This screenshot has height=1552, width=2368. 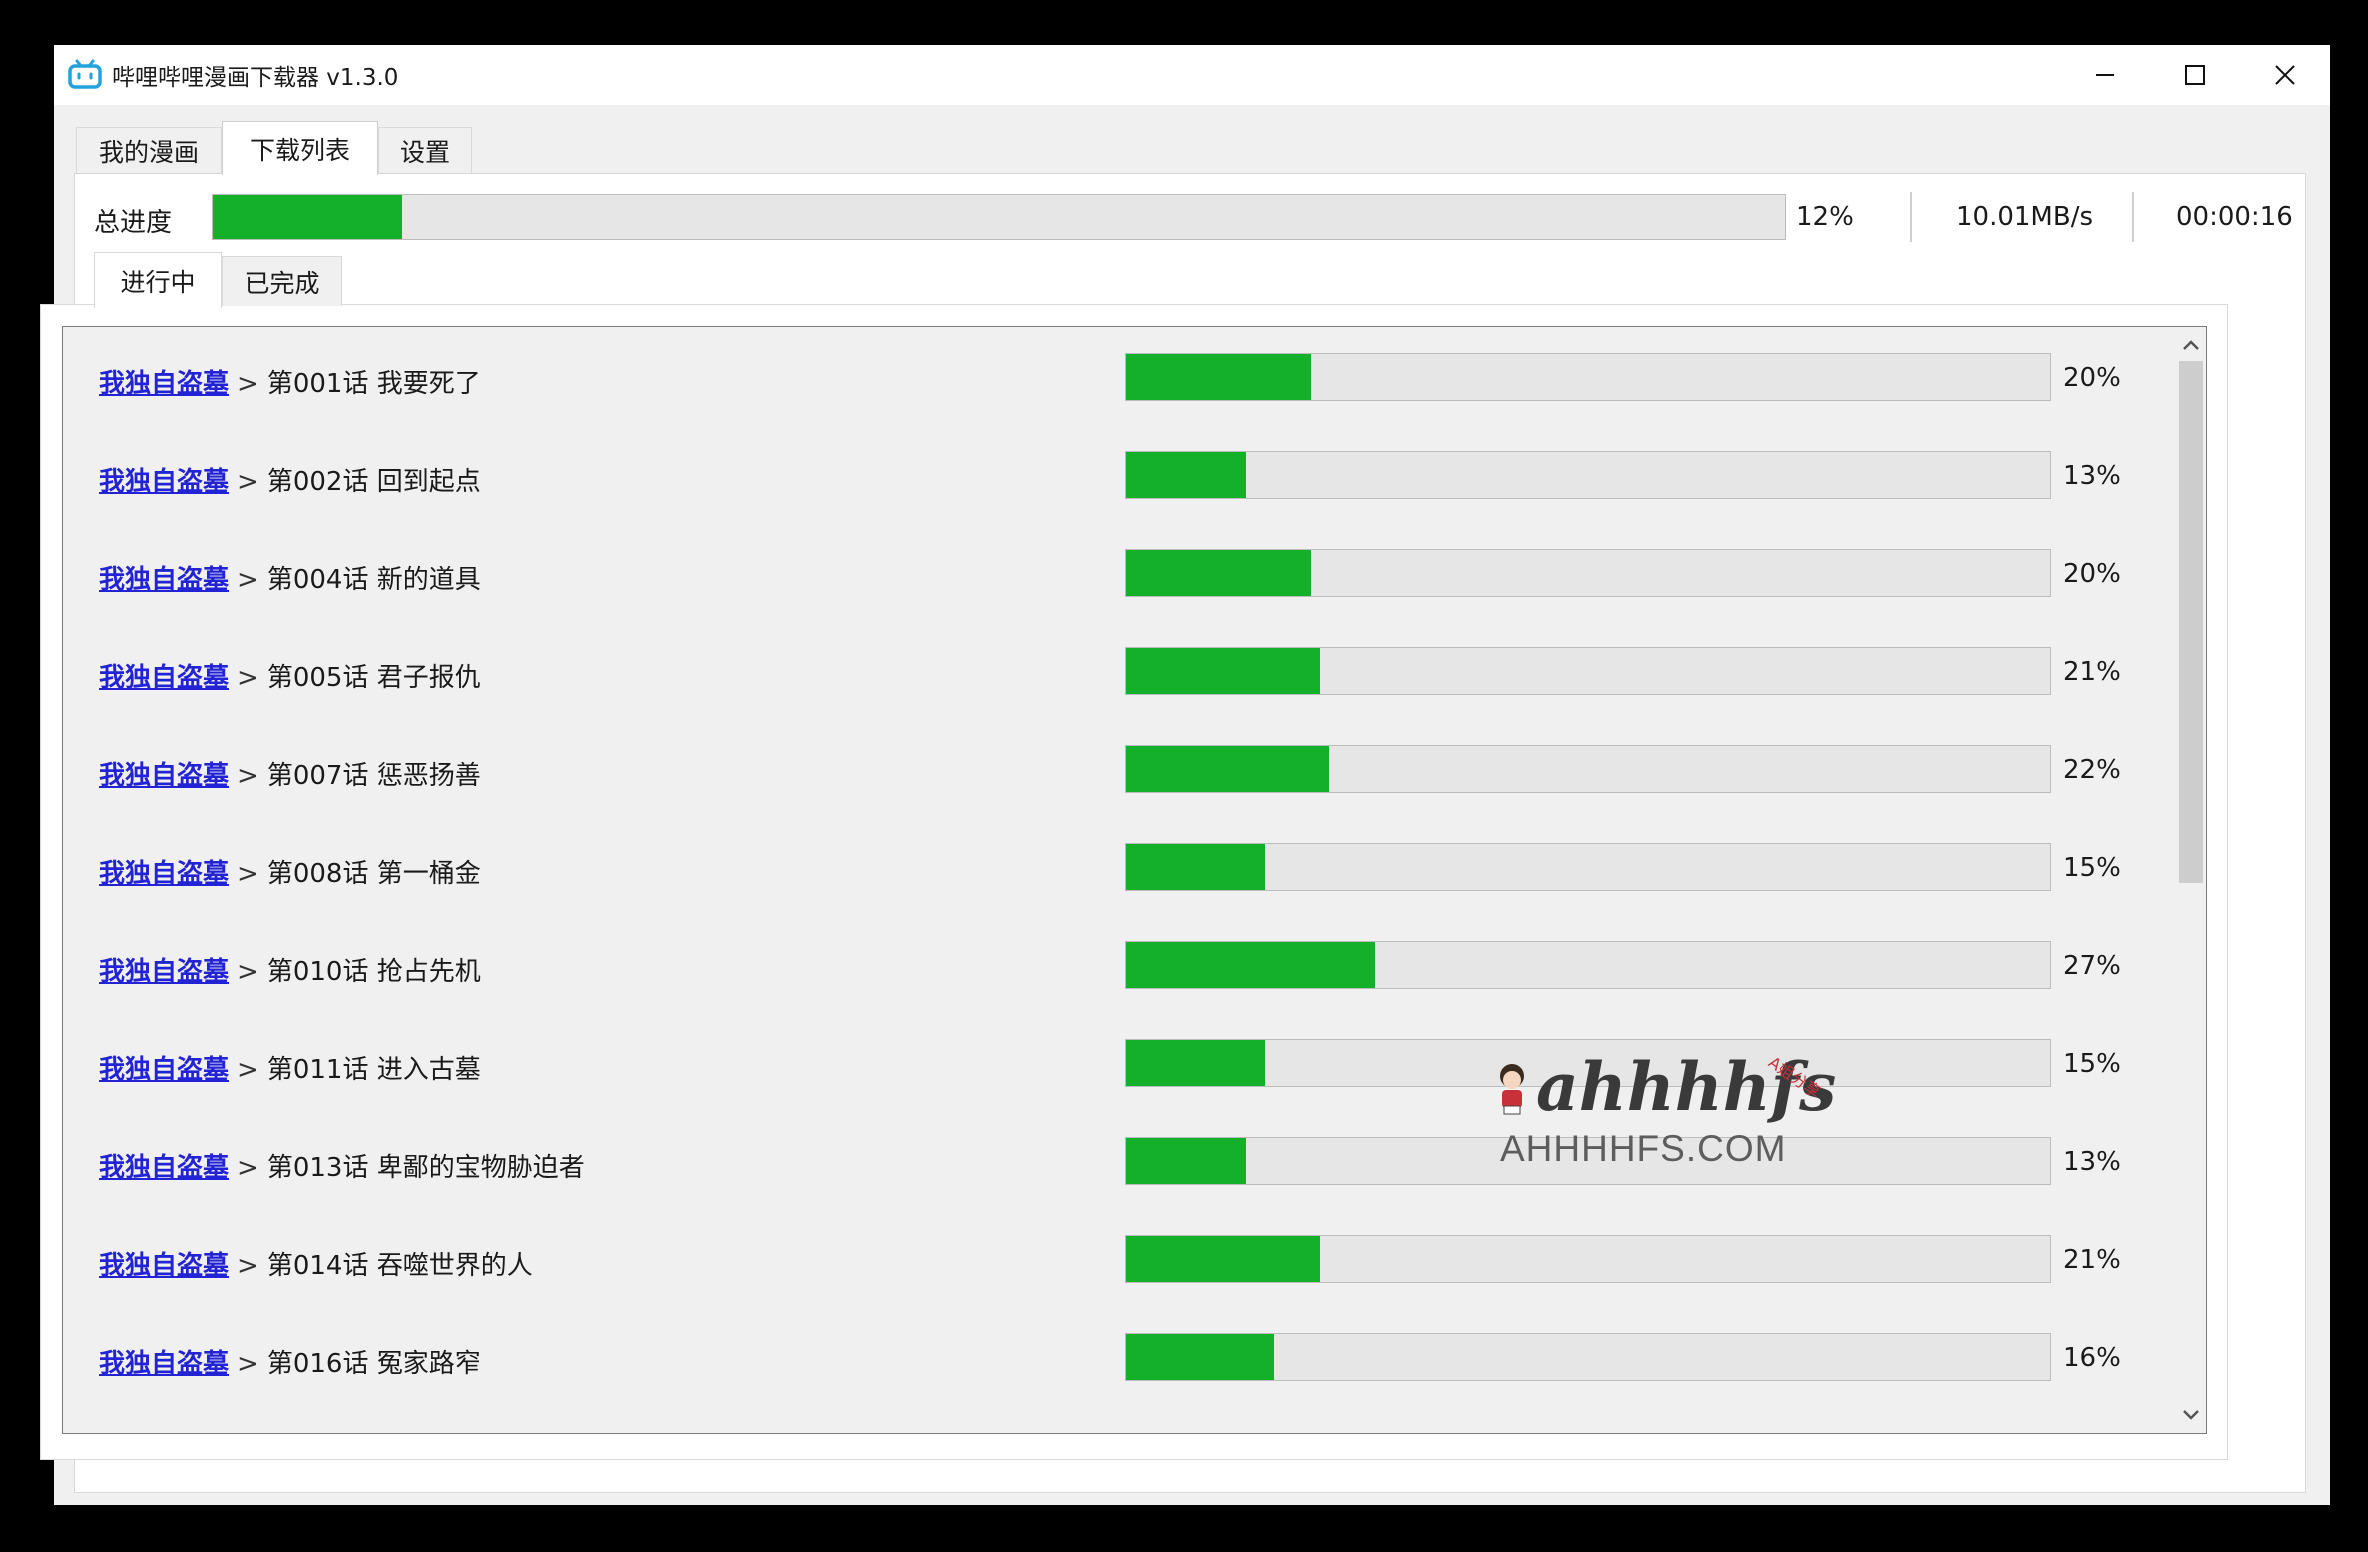 What do you see at coordinates (373, 580) in the screenshot?
I see `episode-title: 第004话 新的道具` at bounding box center [373, 580].